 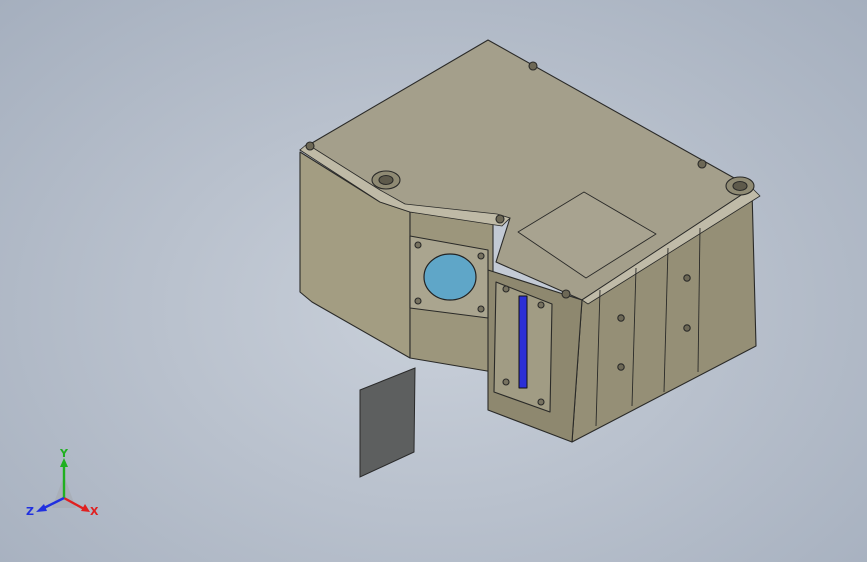 I want to click on reference-plane, so click(x=387, y=422).